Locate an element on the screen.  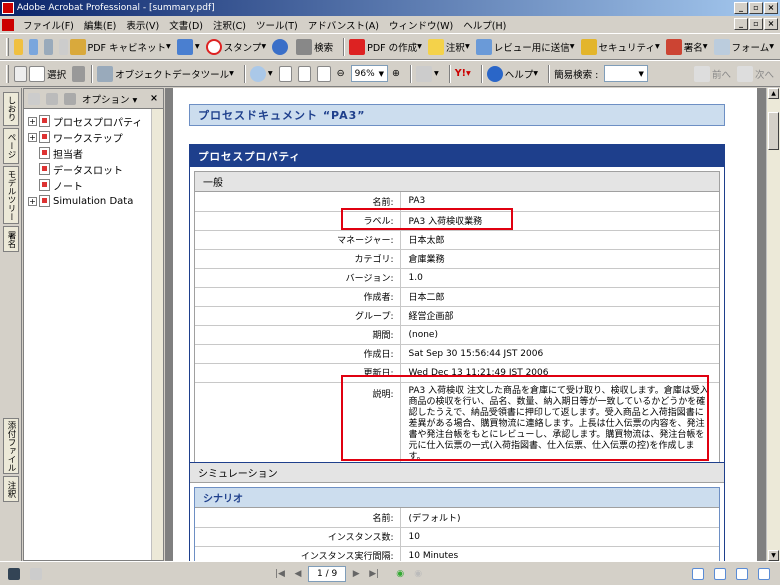
quick-search-input: ▼ is located at coordinates (626, 73).